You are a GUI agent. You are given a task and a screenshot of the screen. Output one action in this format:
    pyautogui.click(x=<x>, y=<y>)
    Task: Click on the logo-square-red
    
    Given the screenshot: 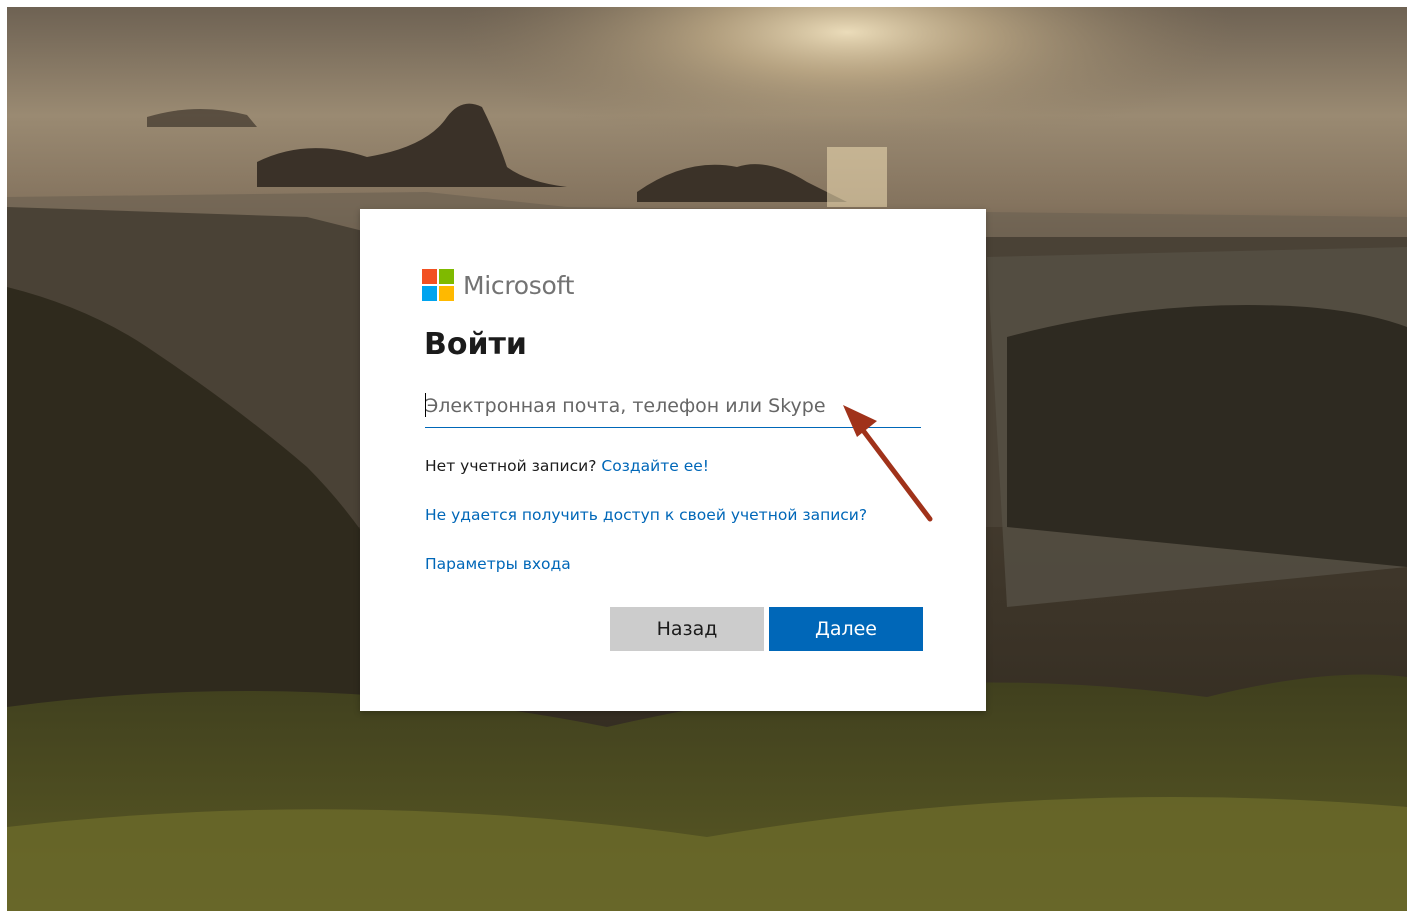 What is the action you would take?
    pyautogui.click(x=429, y=276)
    